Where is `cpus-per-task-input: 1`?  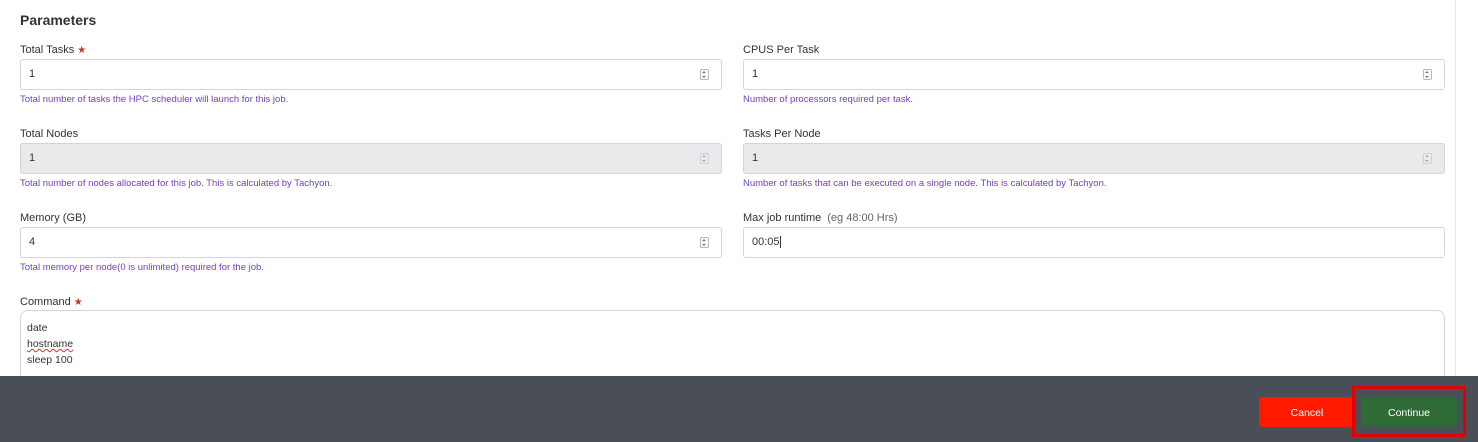
cpus-per-task-input: 1 is located at coordinates (1094, 74).